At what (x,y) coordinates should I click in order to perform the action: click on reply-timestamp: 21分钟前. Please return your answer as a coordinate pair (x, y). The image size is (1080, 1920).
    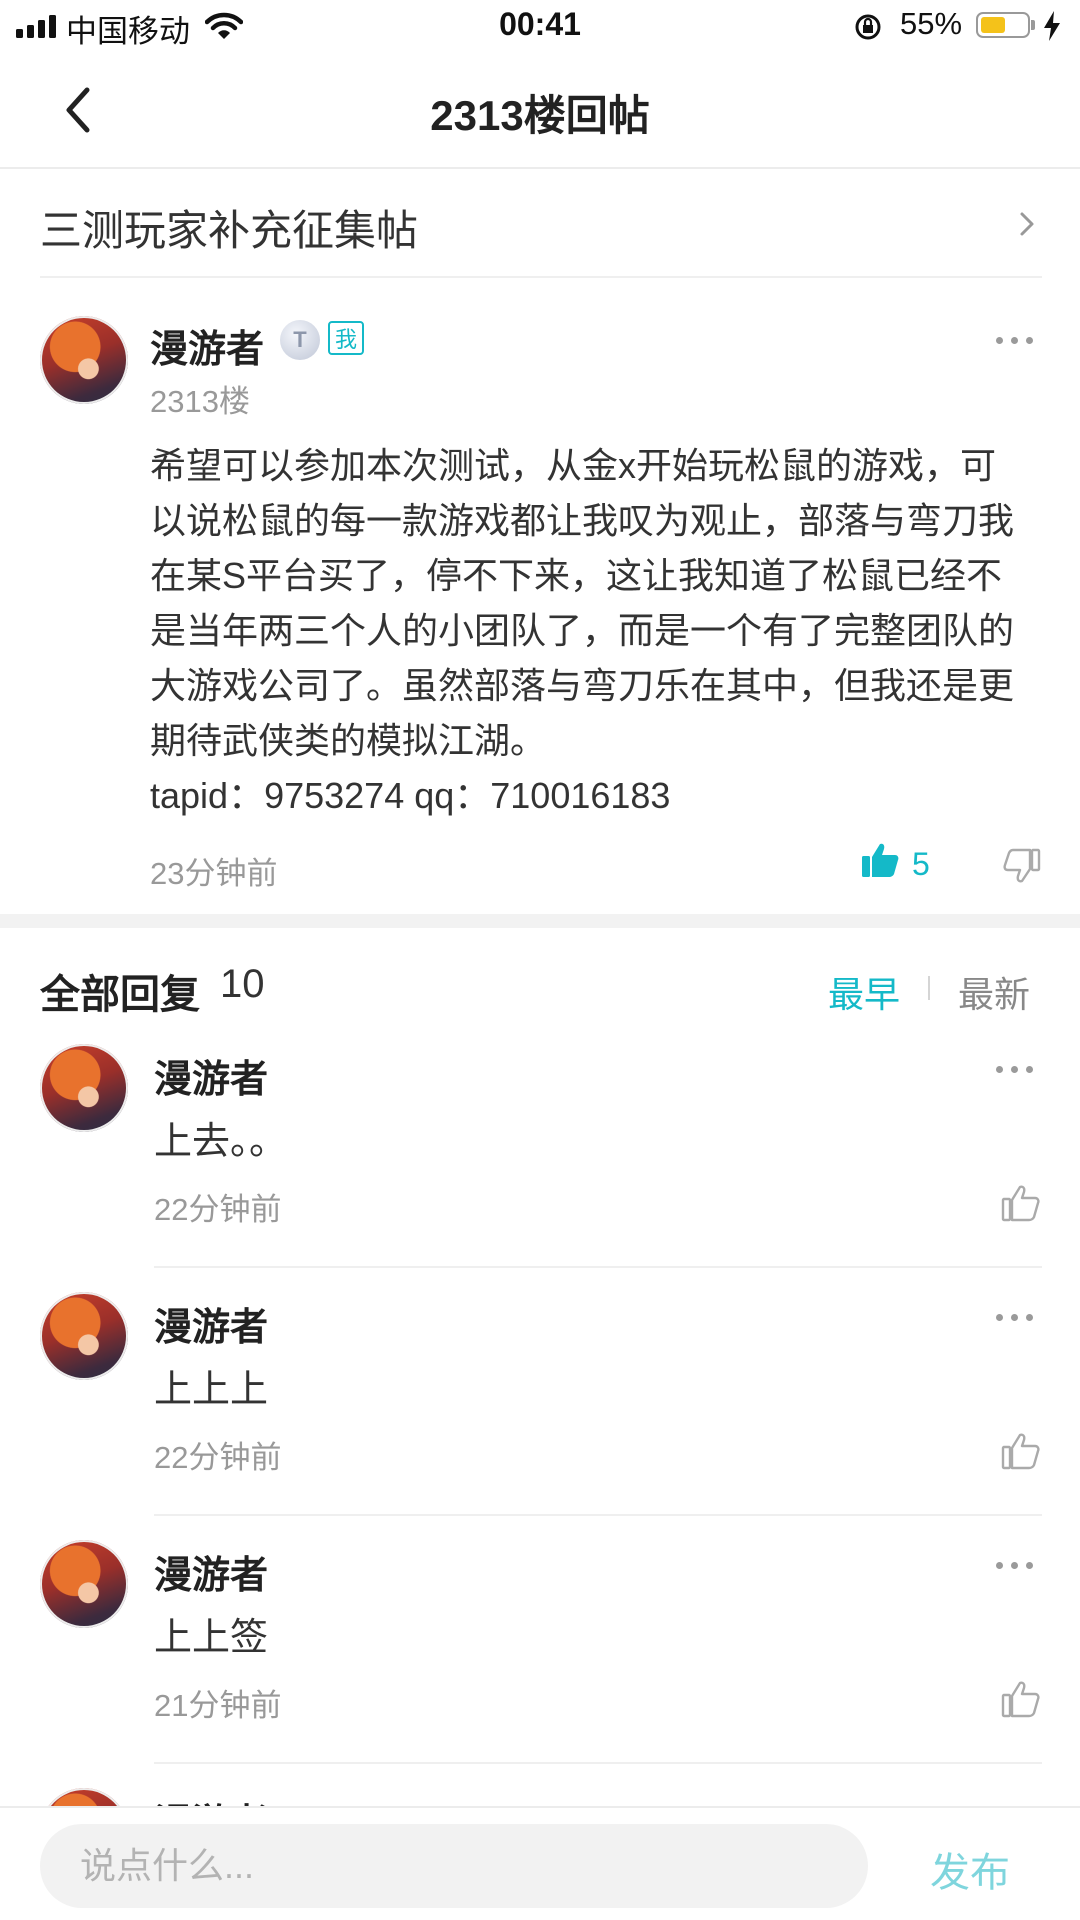
    Looking at the image, I should click on (218, 1705).